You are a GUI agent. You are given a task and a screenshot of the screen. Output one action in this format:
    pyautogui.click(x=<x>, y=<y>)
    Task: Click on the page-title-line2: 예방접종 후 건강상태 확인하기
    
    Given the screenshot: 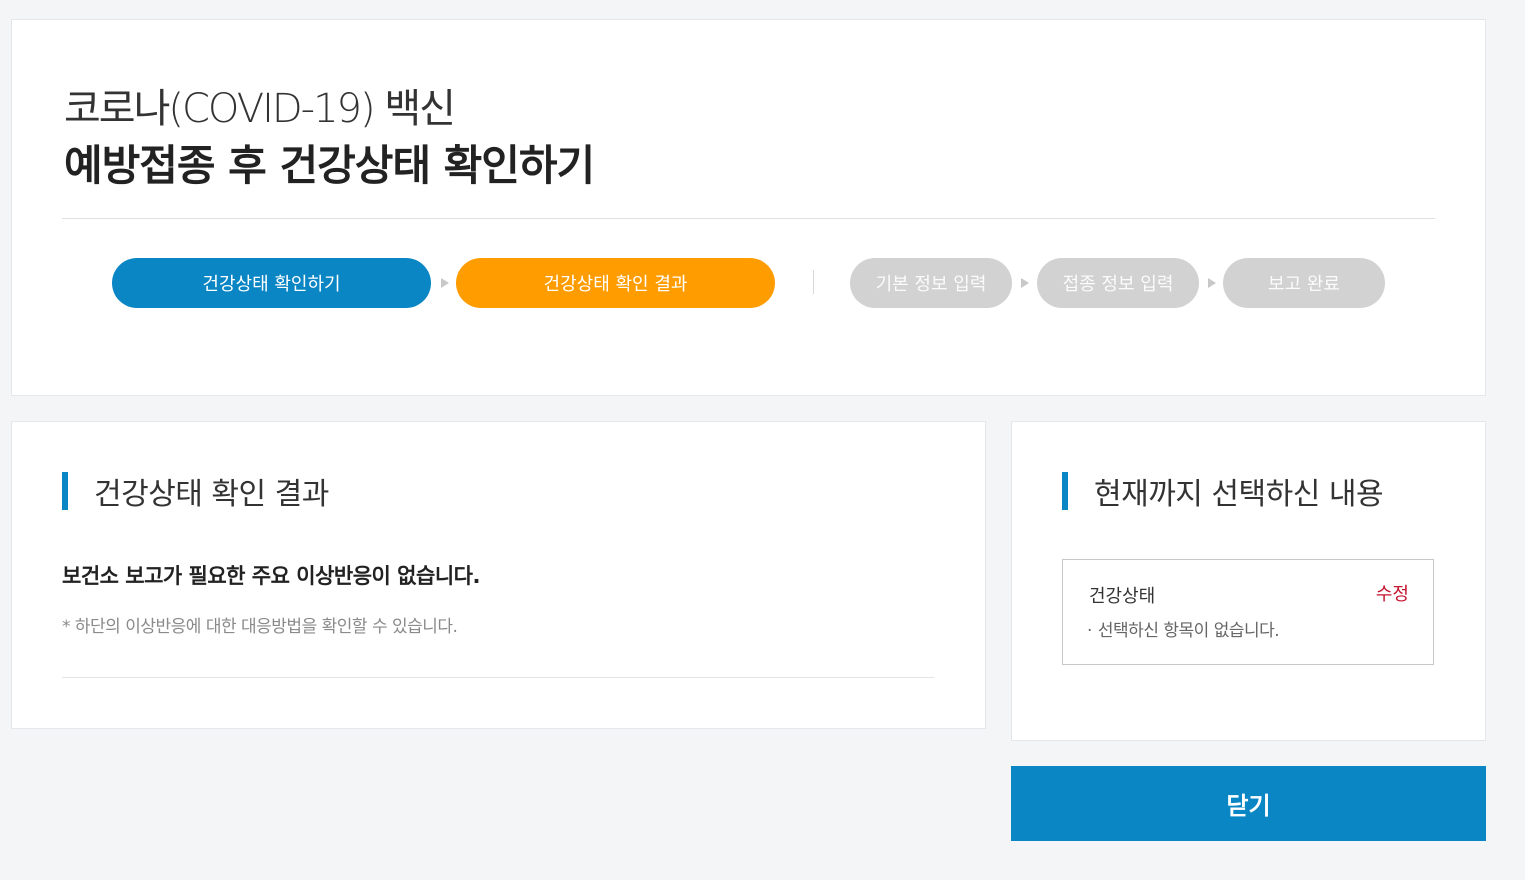 What is the action you would take?
    pyautogui.click(x=329, y=165)
    